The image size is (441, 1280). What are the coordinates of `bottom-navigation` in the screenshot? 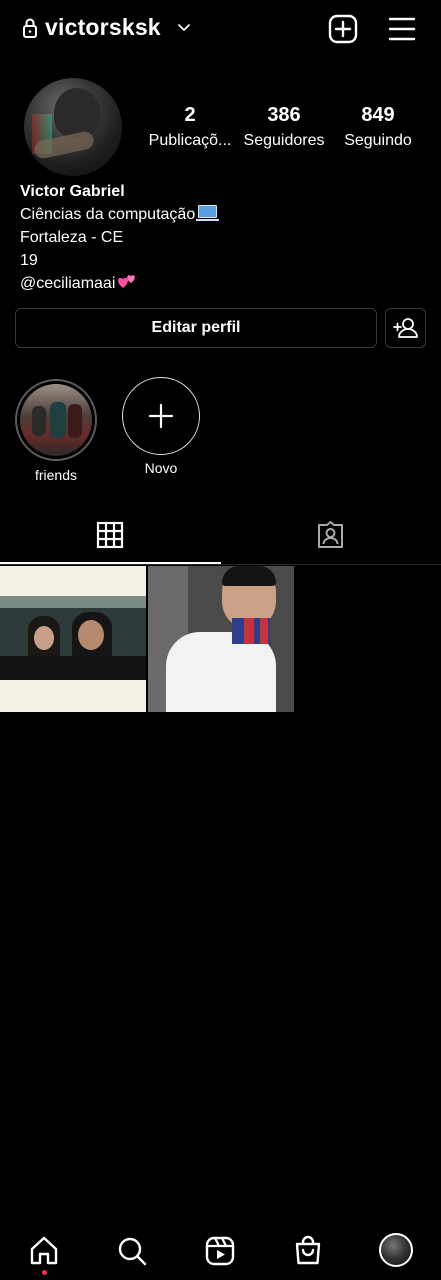 It's located at (220, 1254).